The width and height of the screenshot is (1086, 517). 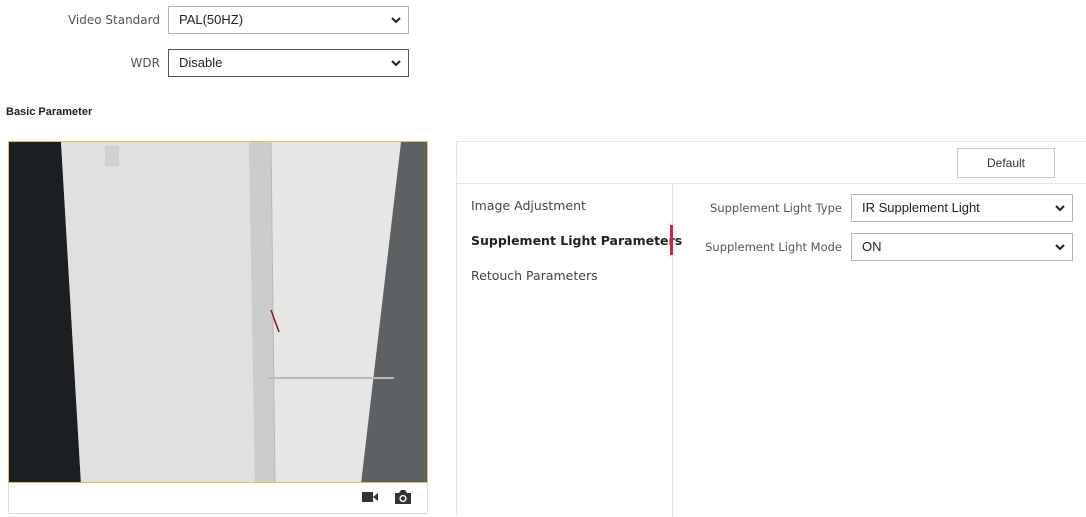 What do you see at coordinates (1006, 163) in the screenshot?
I see `default-button: Default` at bounding box center [1006, 163].